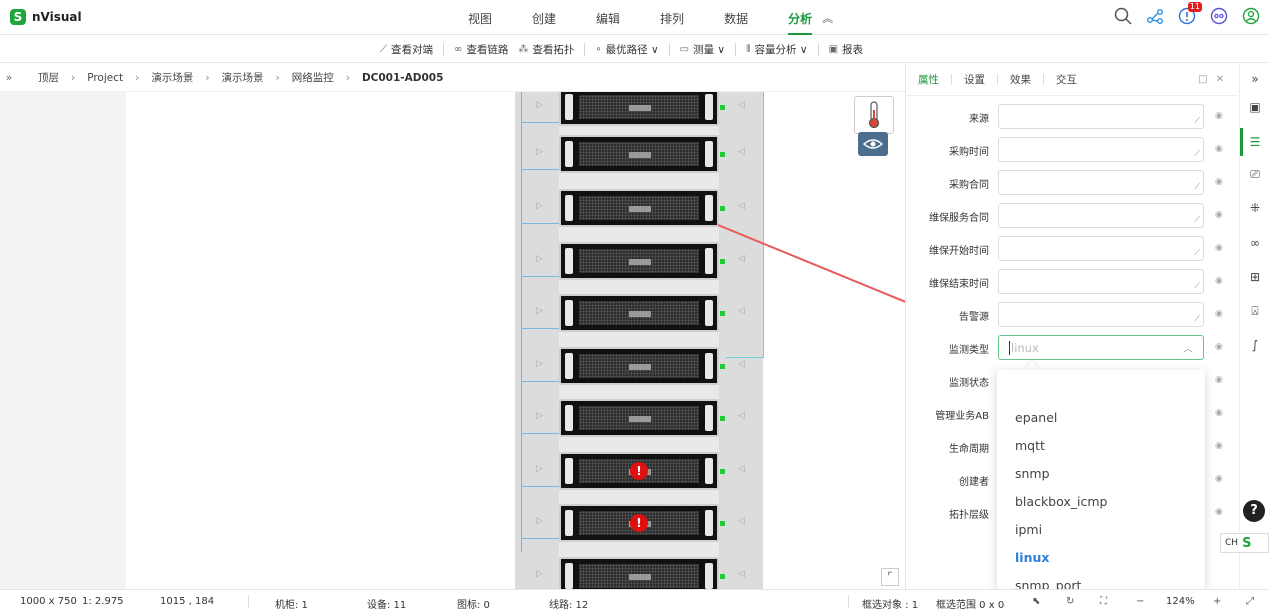 This screenshot has width=1269, height=613. I want to click on help-icon: ?, so click(1254, 511).